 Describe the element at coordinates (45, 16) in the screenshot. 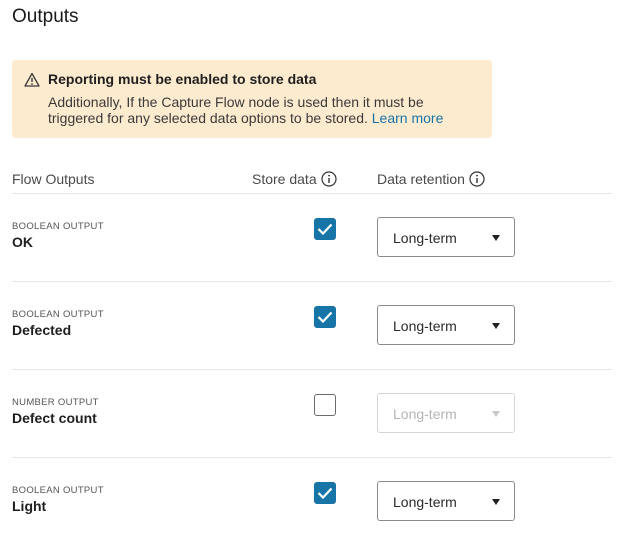

I see `page-title: Outputs` at that location.